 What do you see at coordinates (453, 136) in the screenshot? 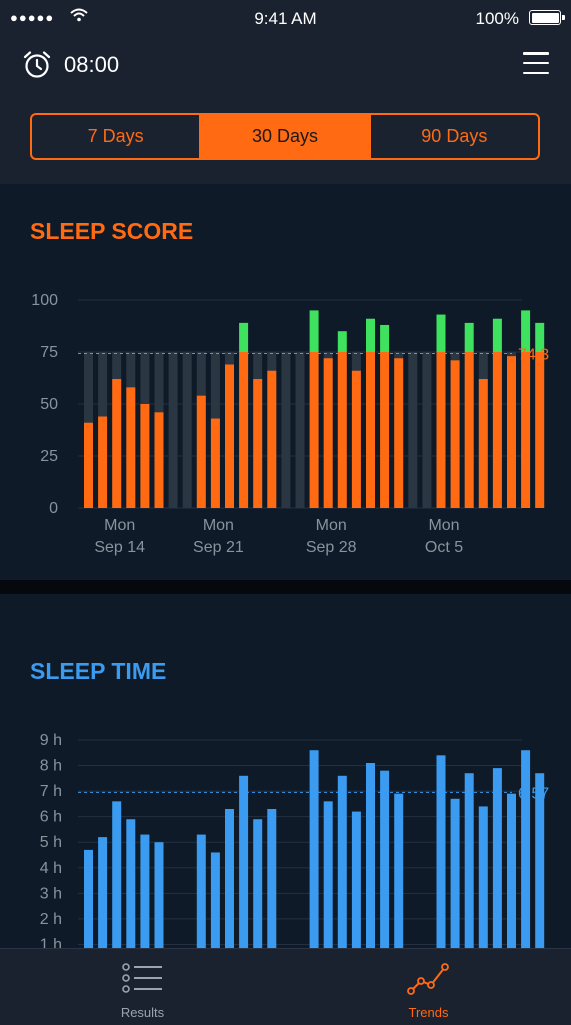
I see `tab-90-days: 90 Days` at bounding box center [453, 136].